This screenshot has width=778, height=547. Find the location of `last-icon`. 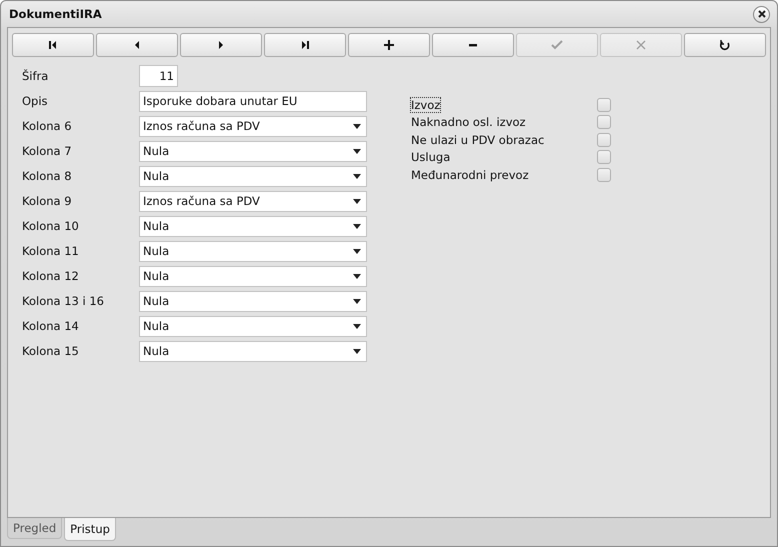

last-icon is located at coordinates (305, 45).